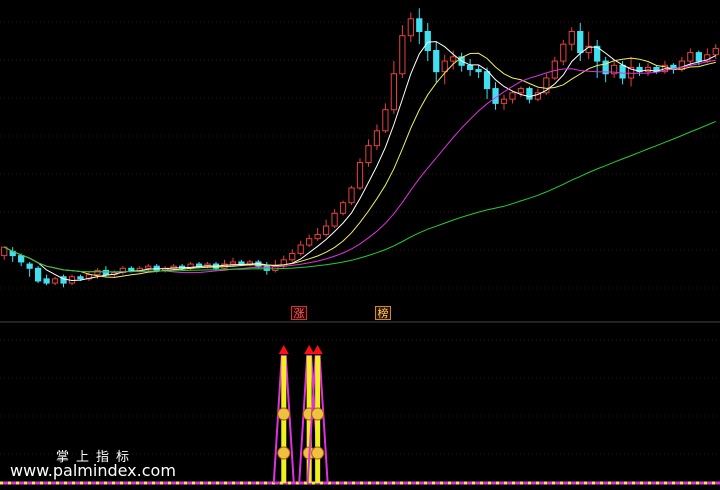  I want to click on rise-badge: 涨, so click(299, 313).